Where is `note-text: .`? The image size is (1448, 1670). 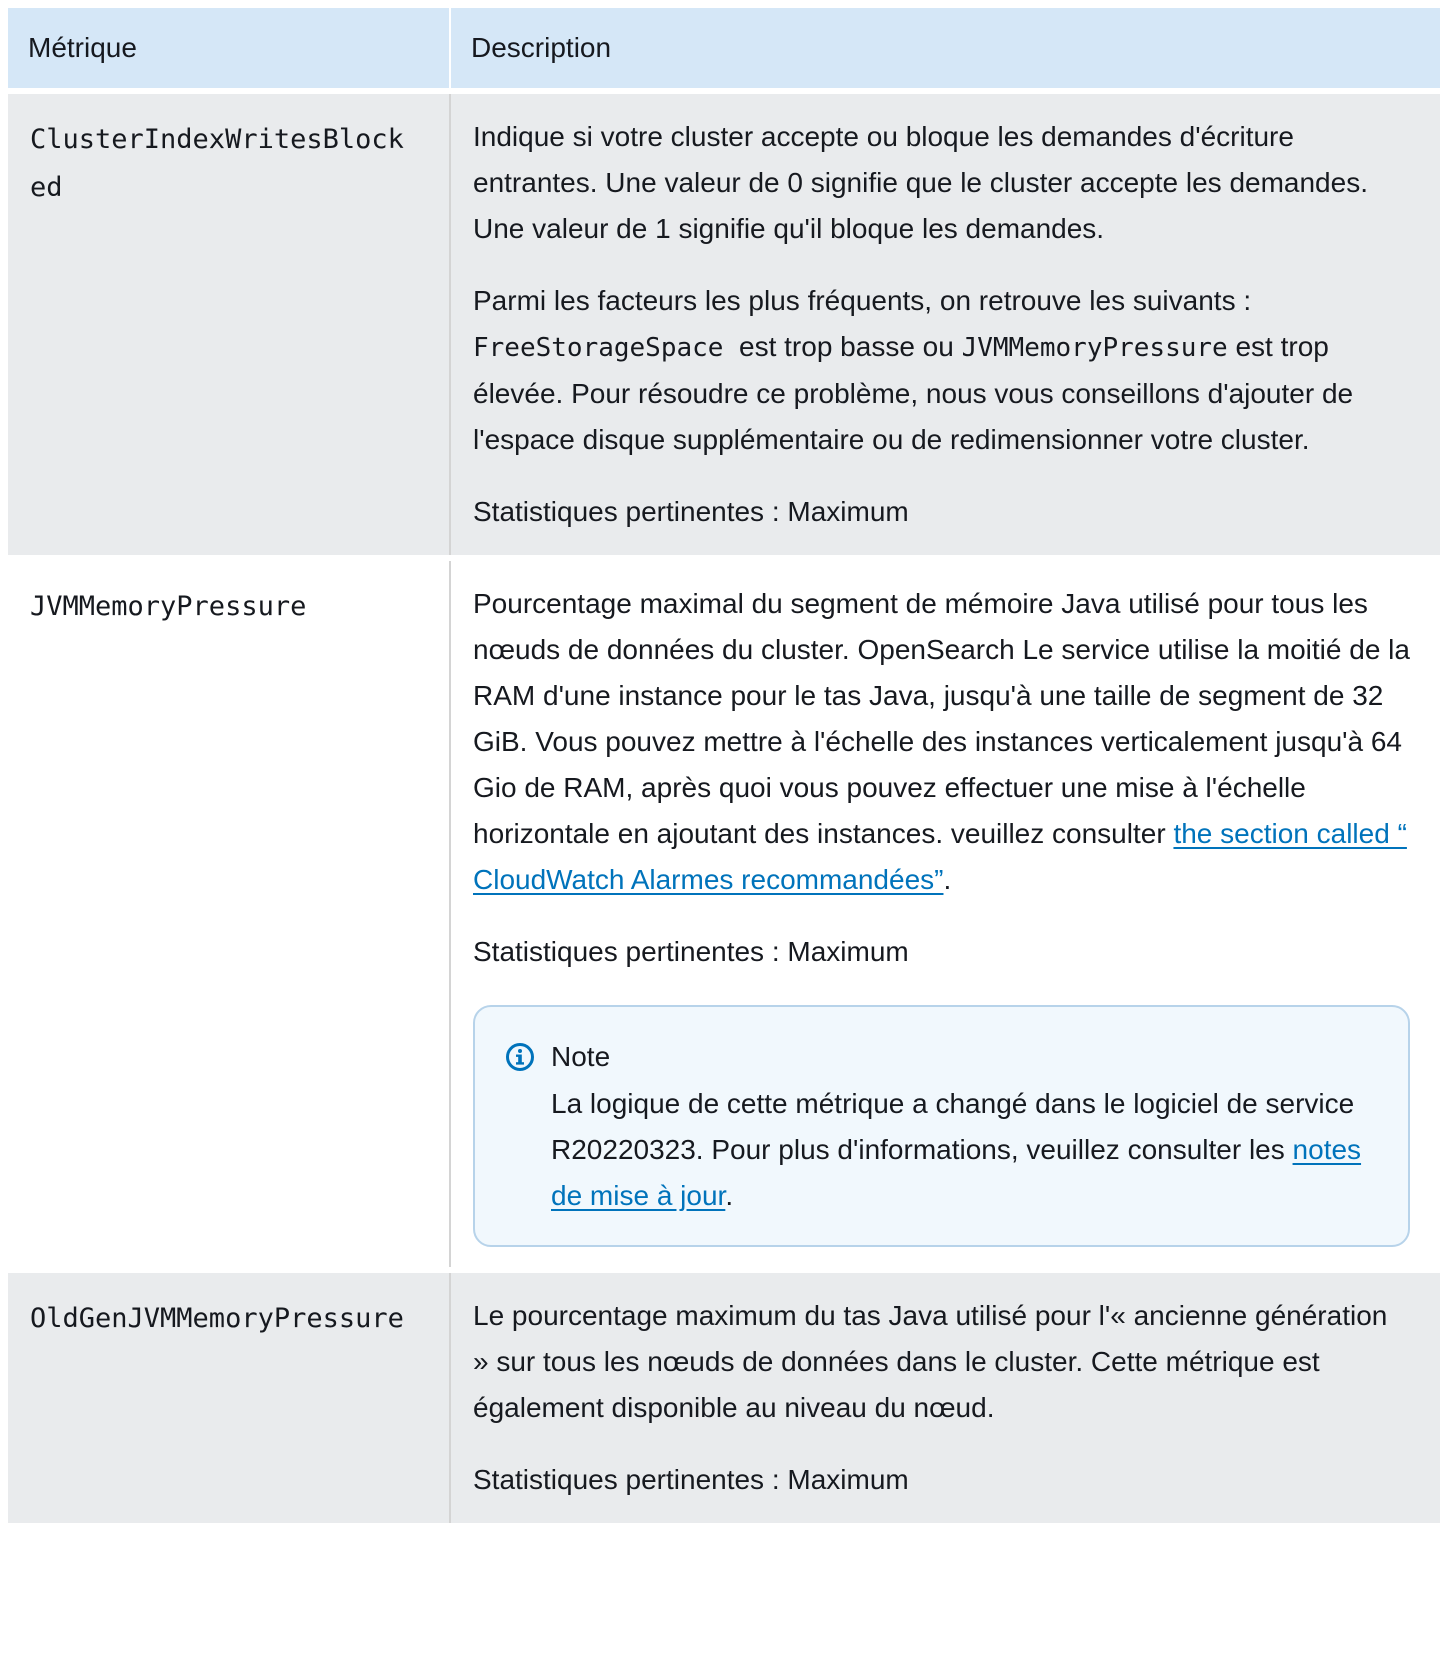
note-text: . is located at coordinates (729, 1195).